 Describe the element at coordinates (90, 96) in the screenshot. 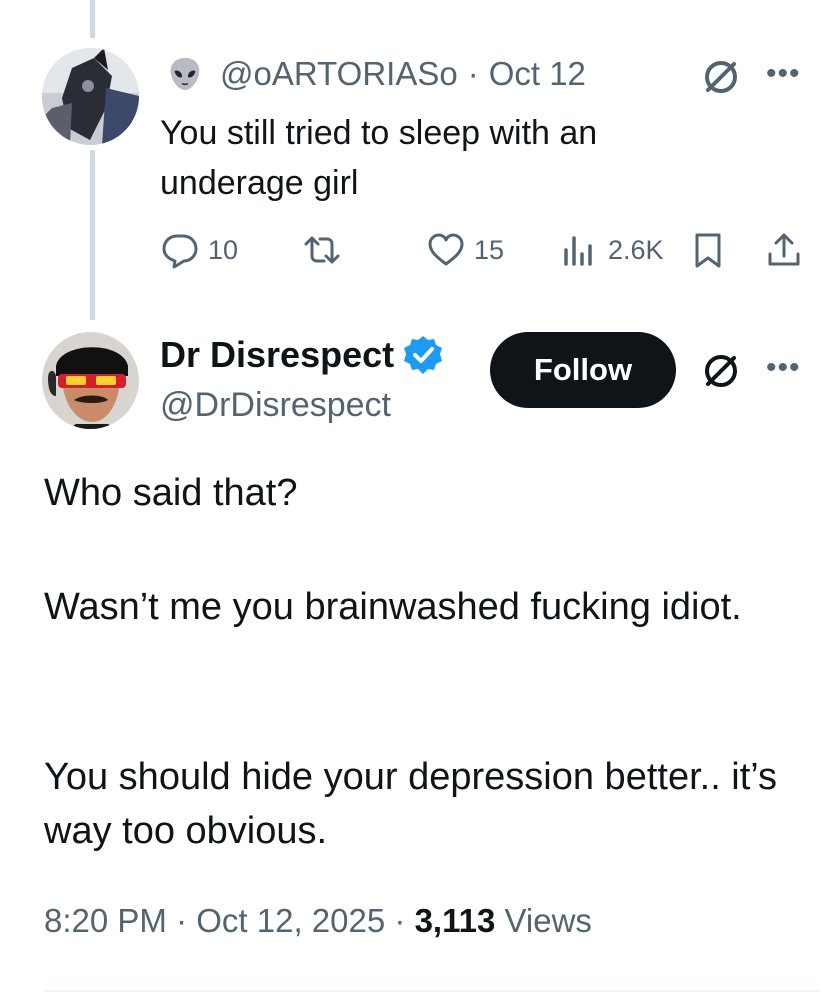

I see `reply-avatar` at that location.